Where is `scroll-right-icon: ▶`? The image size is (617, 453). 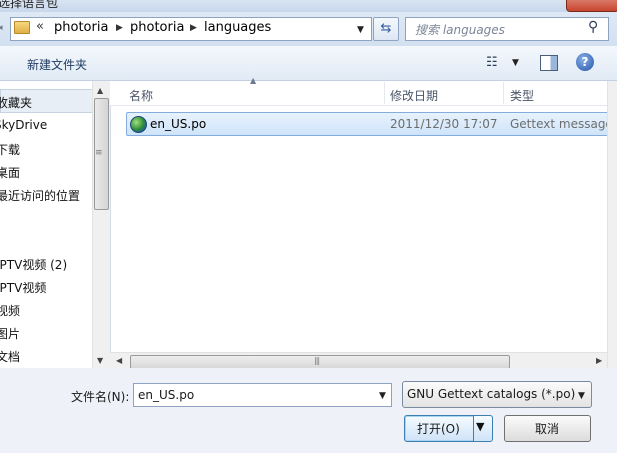
scroll-right-icon: ▶ is located at coordinates (599, 360).